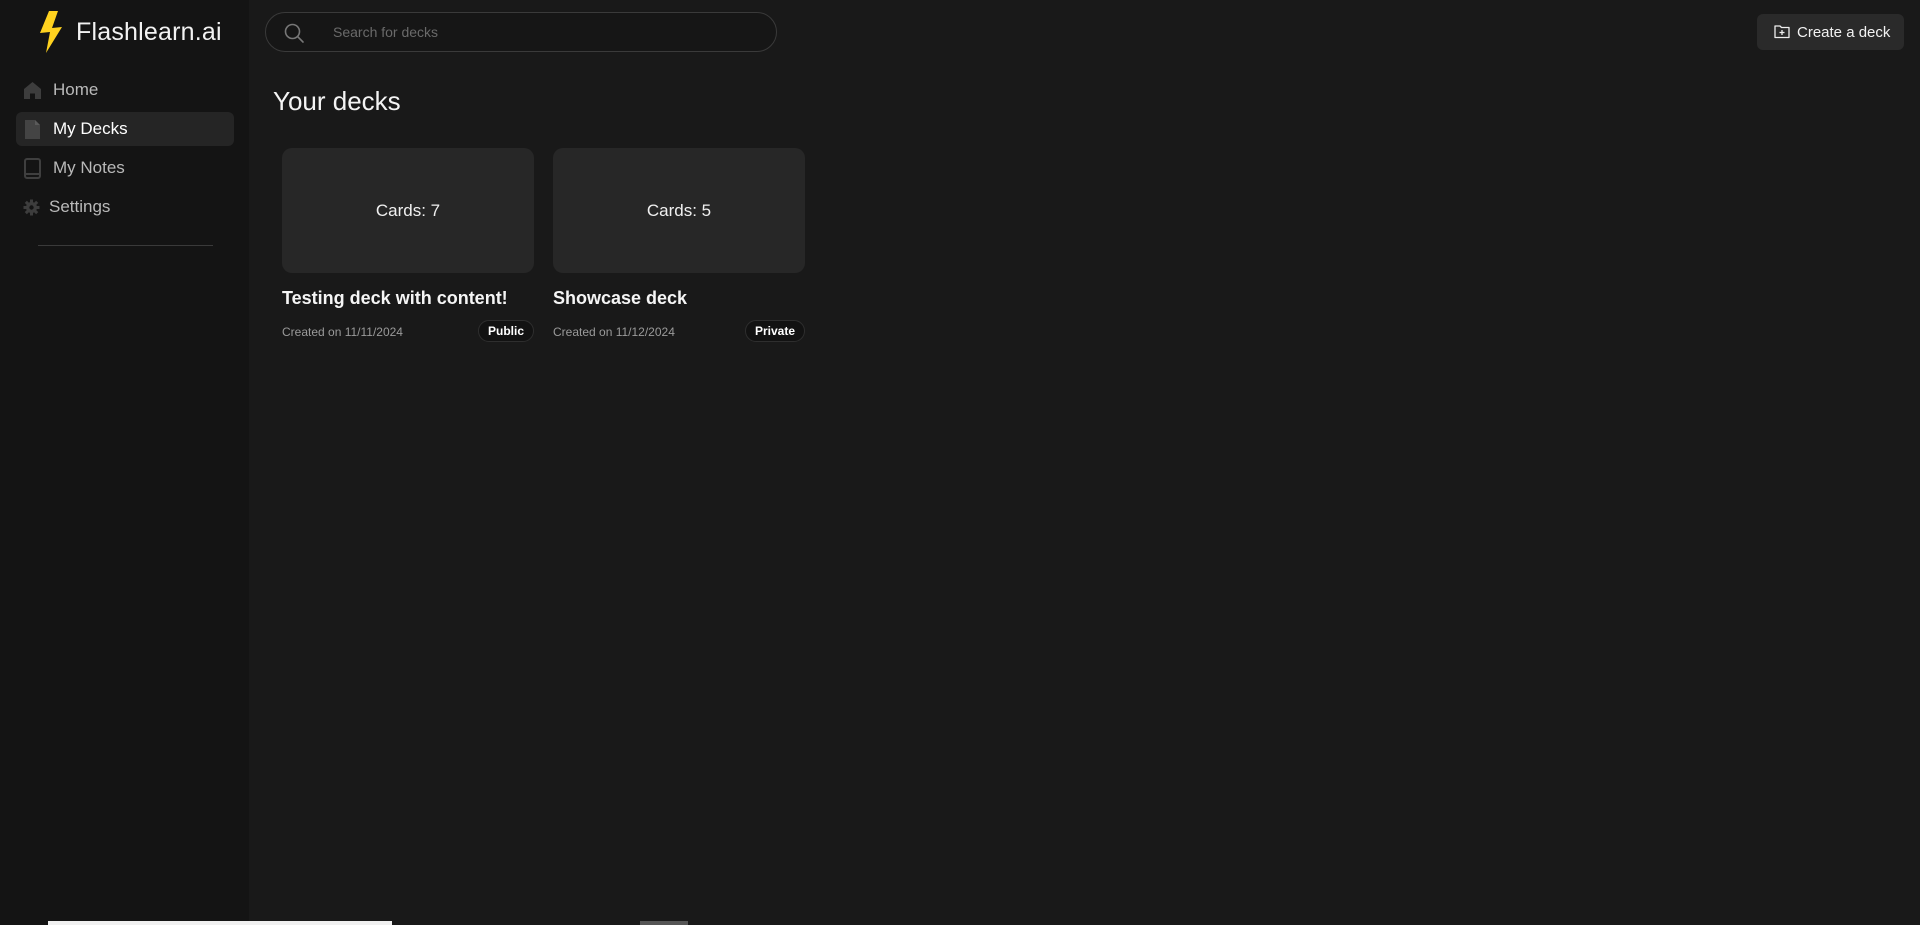 This screenshot has width=1920, height=925. What do you see at coordinates (774, 331) in the screenshot?
I see `visibility-badge: Private` at bounding box center [774, 331].